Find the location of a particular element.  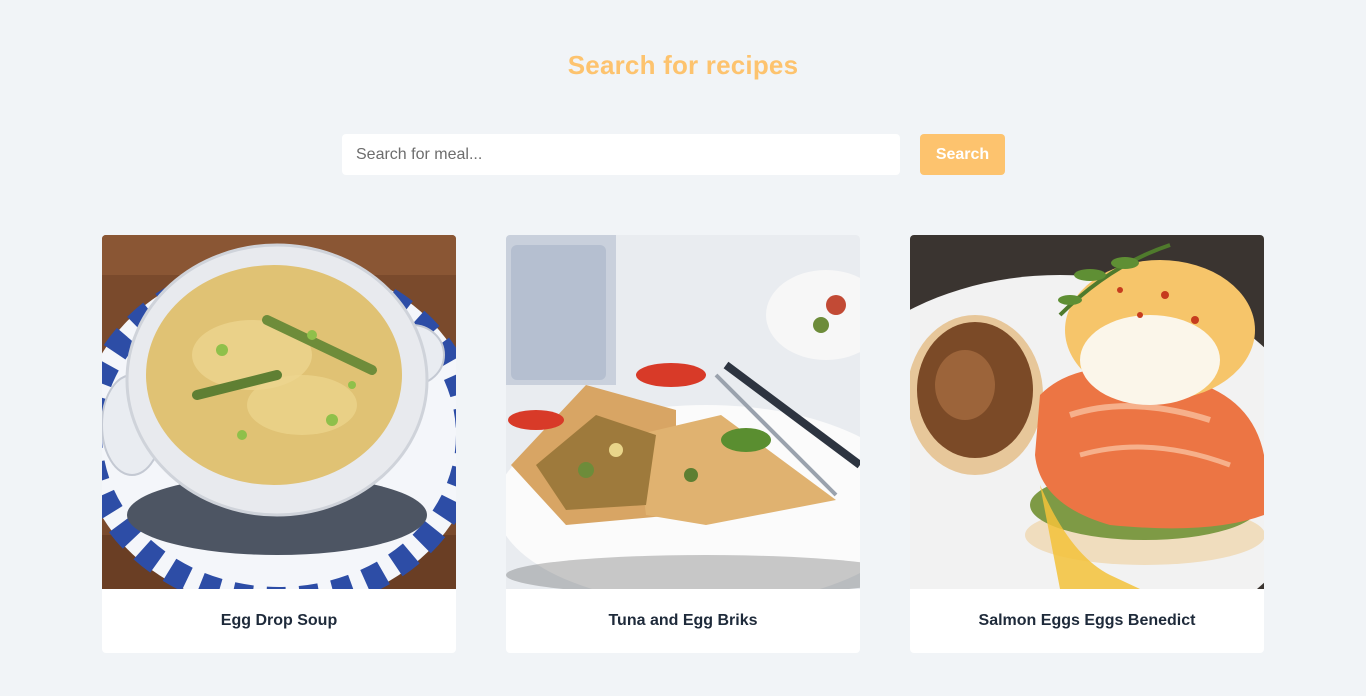

page-title: Search for recipes is located at coordinates (683, 65).